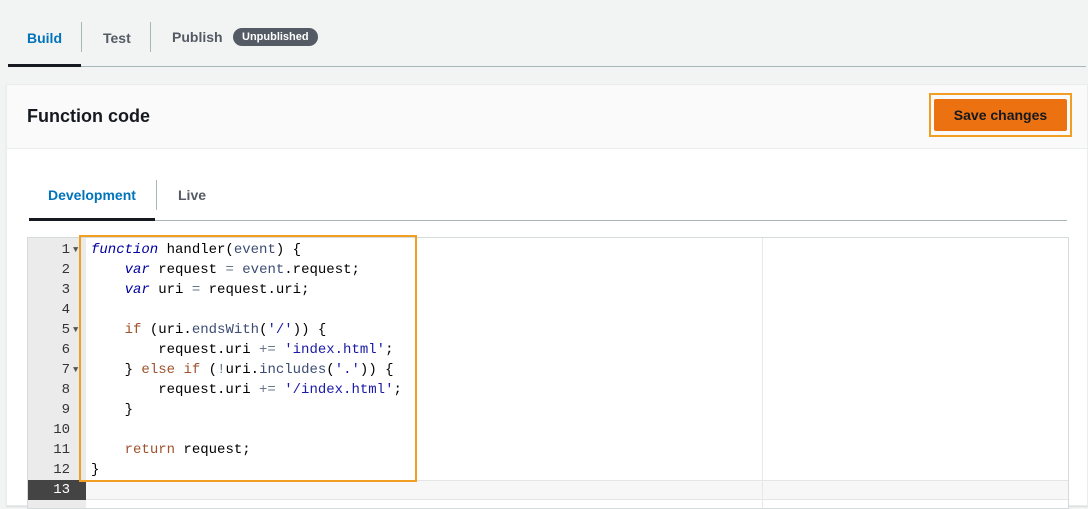 The height and width of the screenshot is (509, 1088). Describe the element at coordinates (65, 330) in the screenshot. I see `line-number: 5` at that location.